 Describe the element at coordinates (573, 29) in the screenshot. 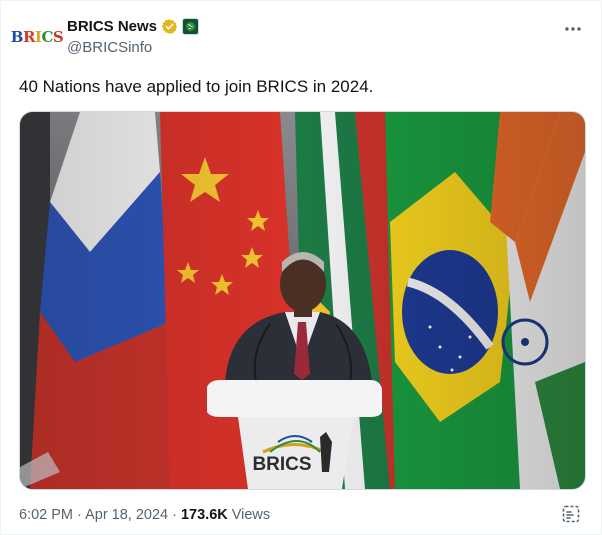

I see `more-horizontal-icon` at that location.